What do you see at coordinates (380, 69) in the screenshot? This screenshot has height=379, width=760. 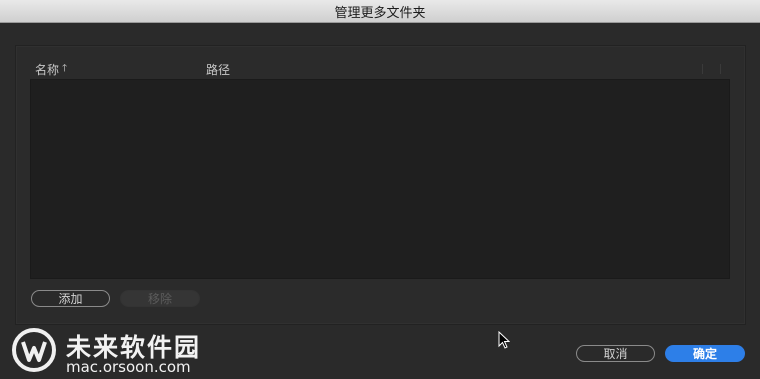 I see `table-header: 名称 🡑 路径` at bounding box center [380, 69].